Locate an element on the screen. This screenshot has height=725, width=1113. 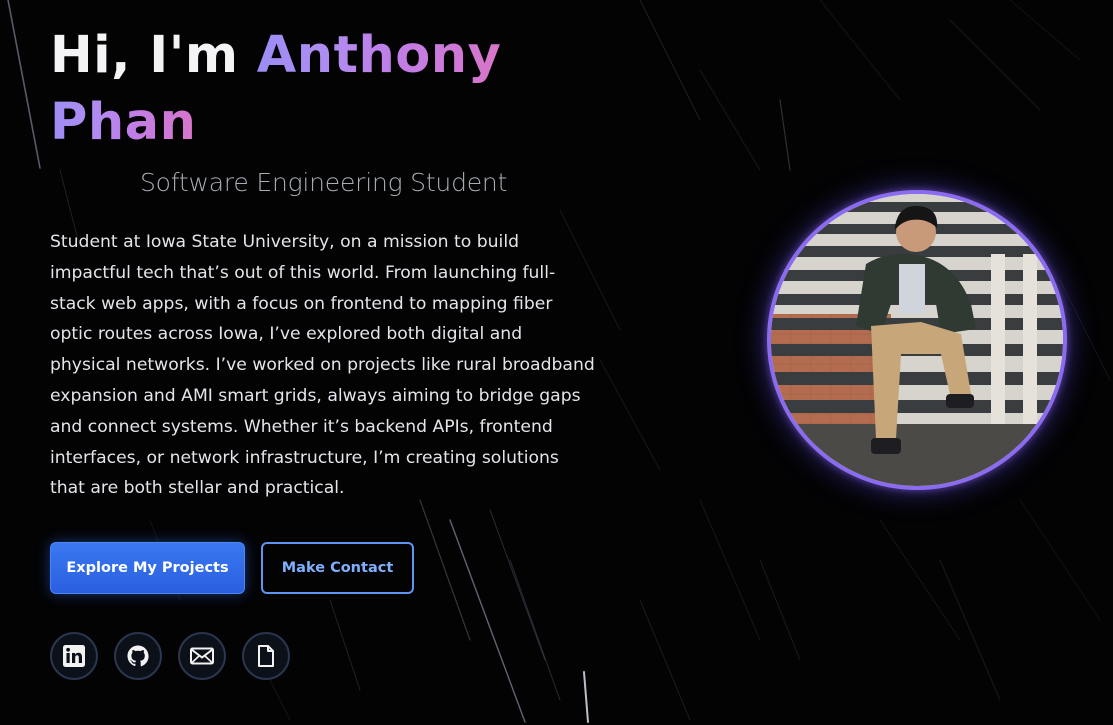
resume-link is located at coordinates (266, 656).